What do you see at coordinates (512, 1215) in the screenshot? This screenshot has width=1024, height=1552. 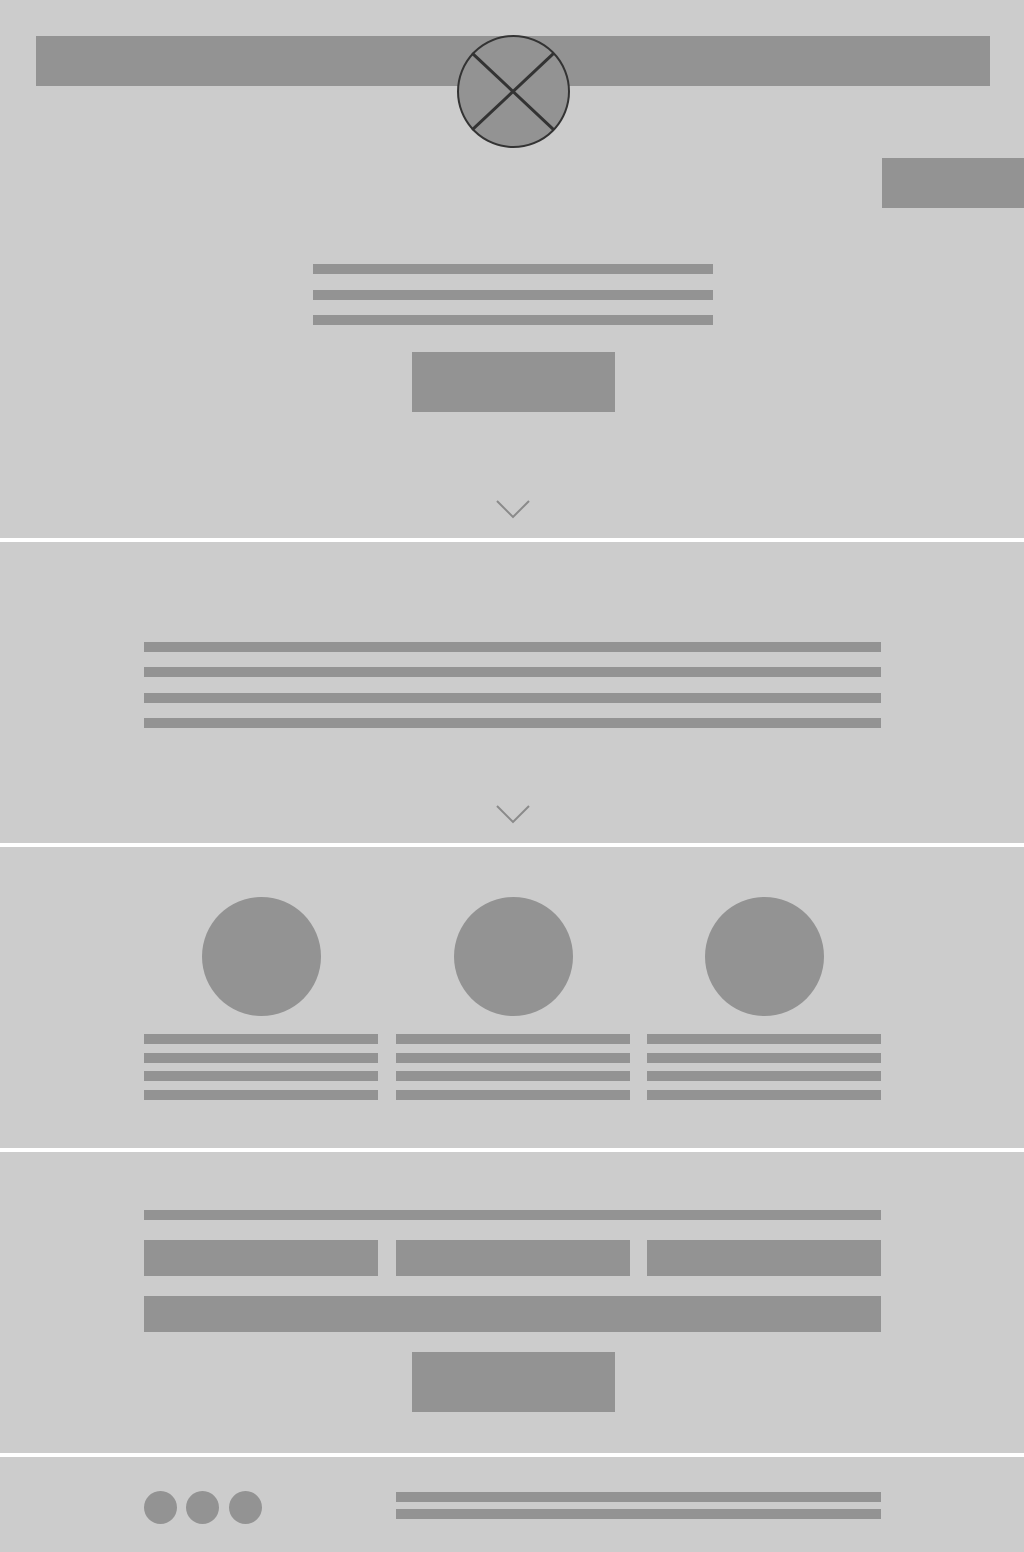 I see `form-heading-line` at bounding box center [512, 1215].